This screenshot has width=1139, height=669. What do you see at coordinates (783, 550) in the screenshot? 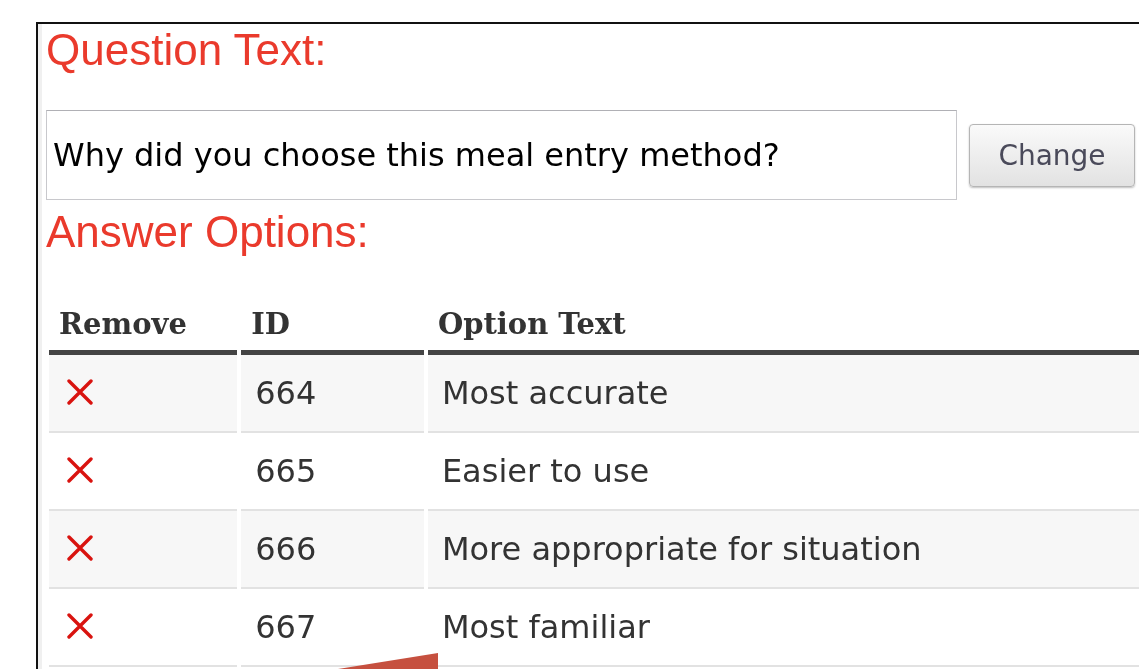
I see `table-cell: More appropriate for situation` at bounding box center [783, 550].